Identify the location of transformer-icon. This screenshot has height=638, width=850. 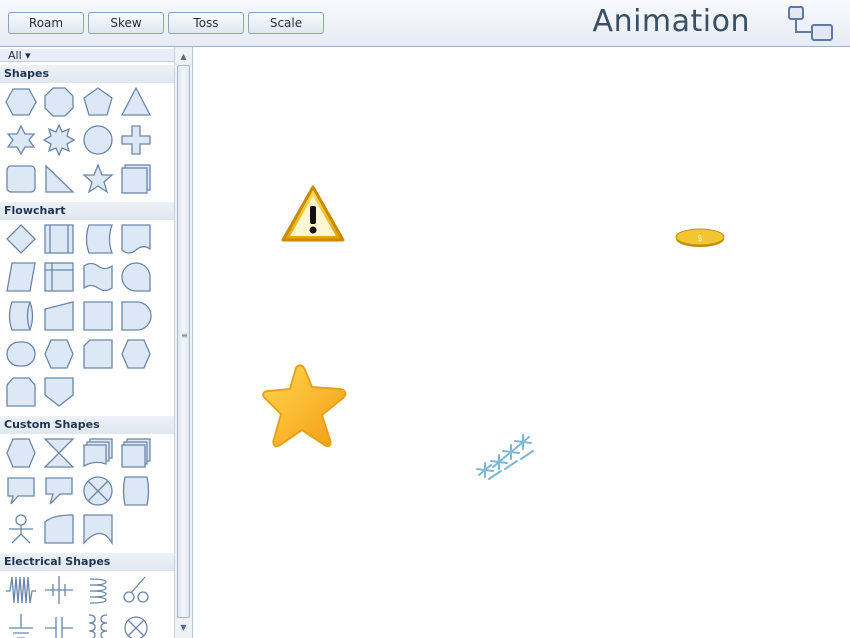
(98, 624).